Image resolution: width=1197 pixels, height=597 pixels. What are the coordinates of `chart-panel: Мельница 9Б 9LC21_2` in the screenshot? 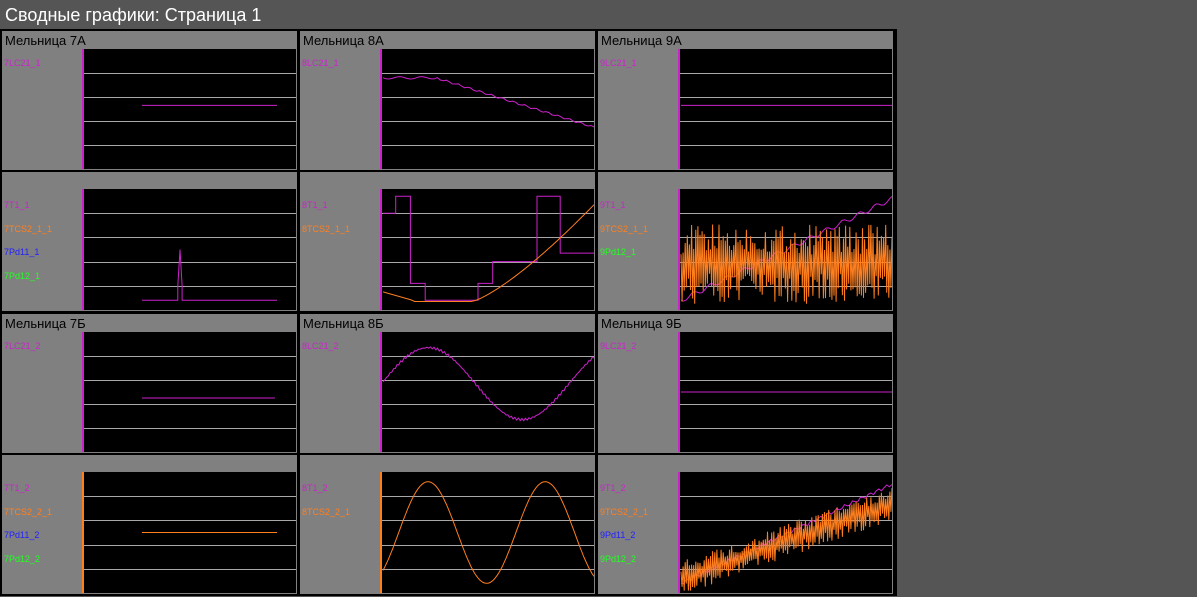 It's located at (745, 383).